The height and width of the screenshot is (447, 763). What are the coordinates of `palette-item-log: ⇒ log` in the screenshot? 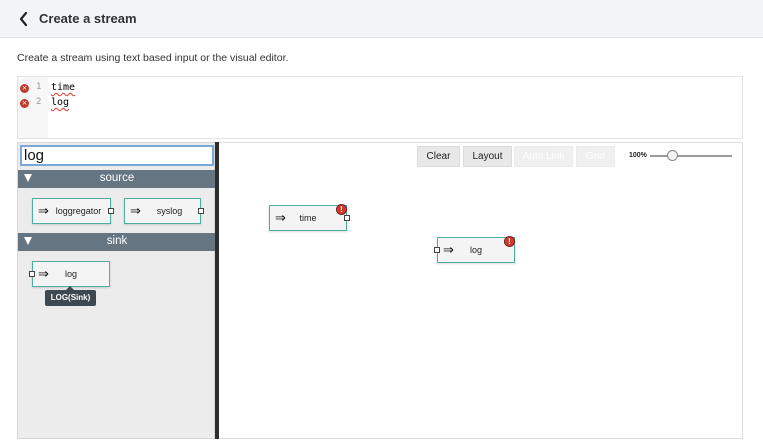 It's located at (69, 274).